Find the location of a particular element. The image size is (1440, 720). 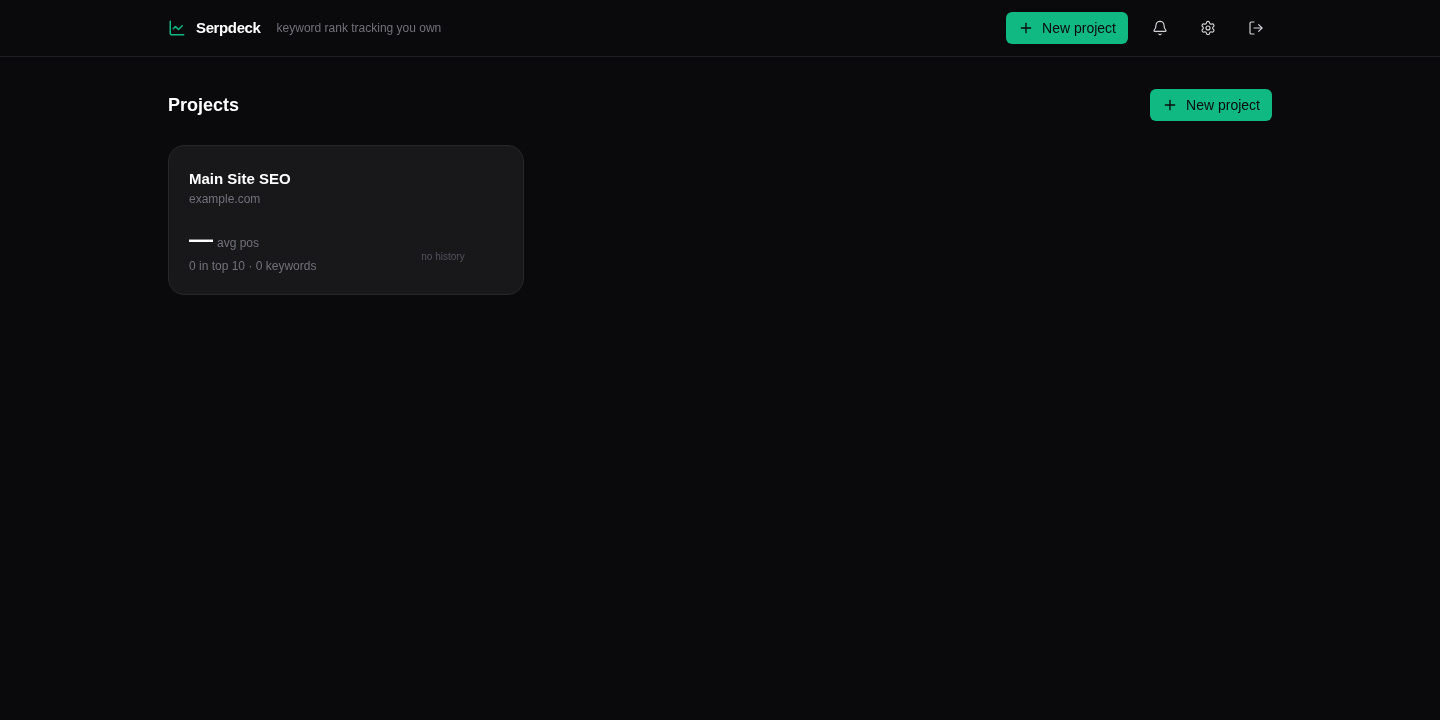

line-chart-icon is located at coordinates (177, 28).